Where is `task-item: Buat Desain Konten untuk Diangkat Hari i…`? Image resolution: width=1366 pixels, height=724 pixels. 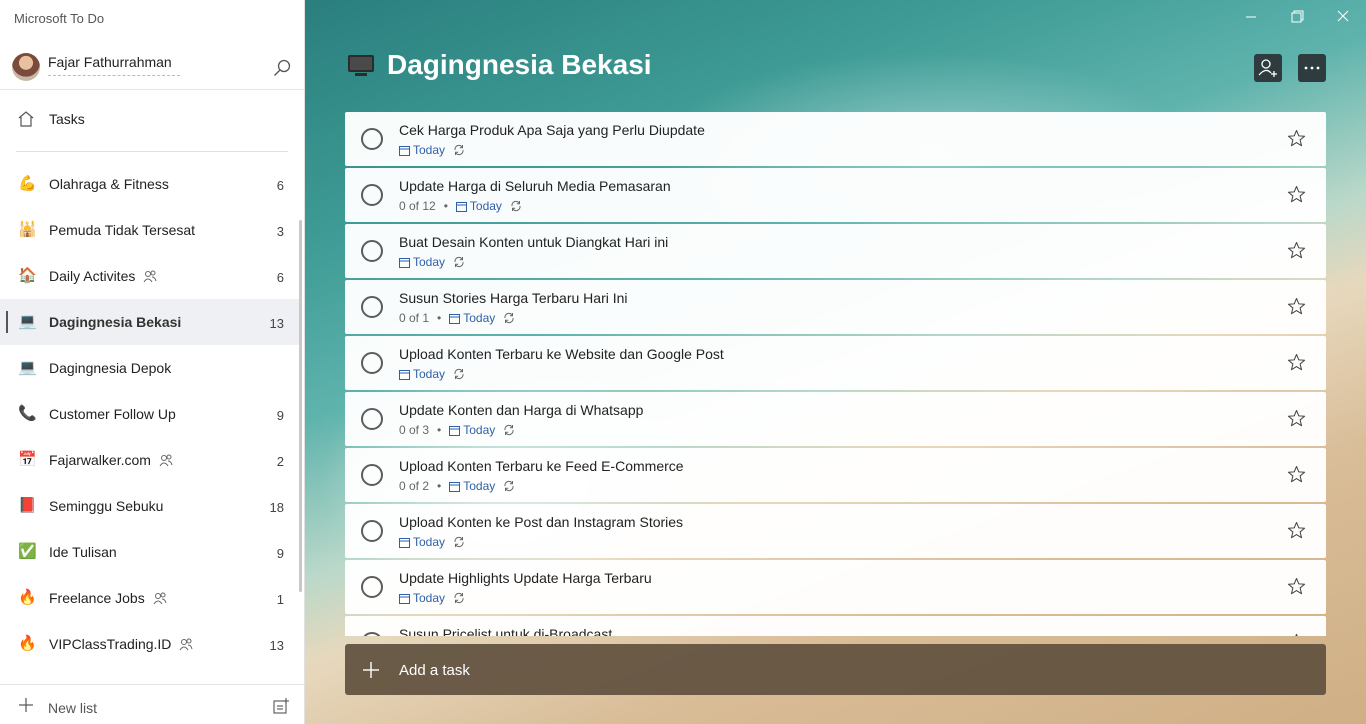 task-item: Buat Desain Konten untuk Diangkat Hari i… is located at coordinates (835, 251).